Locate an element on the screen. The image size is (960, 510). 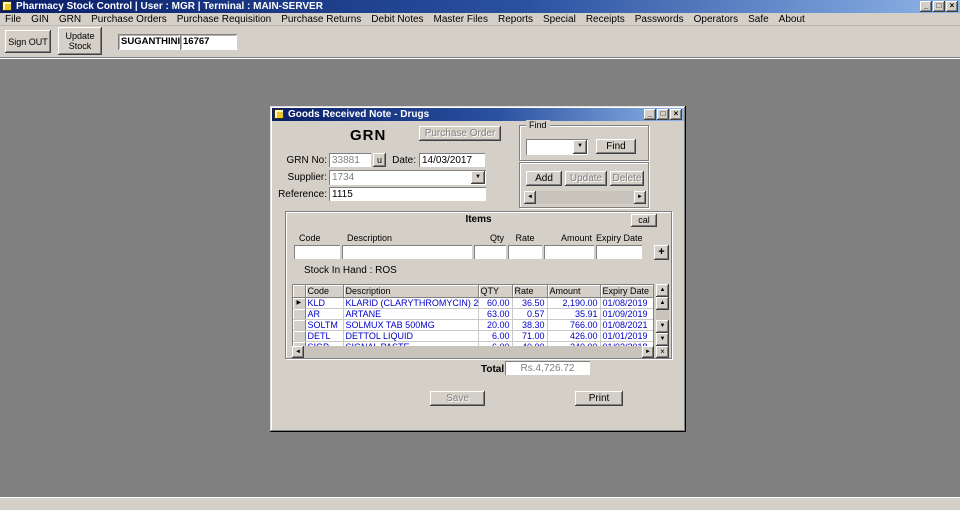
menu-item-file: File is located at coordinates (13, 19).